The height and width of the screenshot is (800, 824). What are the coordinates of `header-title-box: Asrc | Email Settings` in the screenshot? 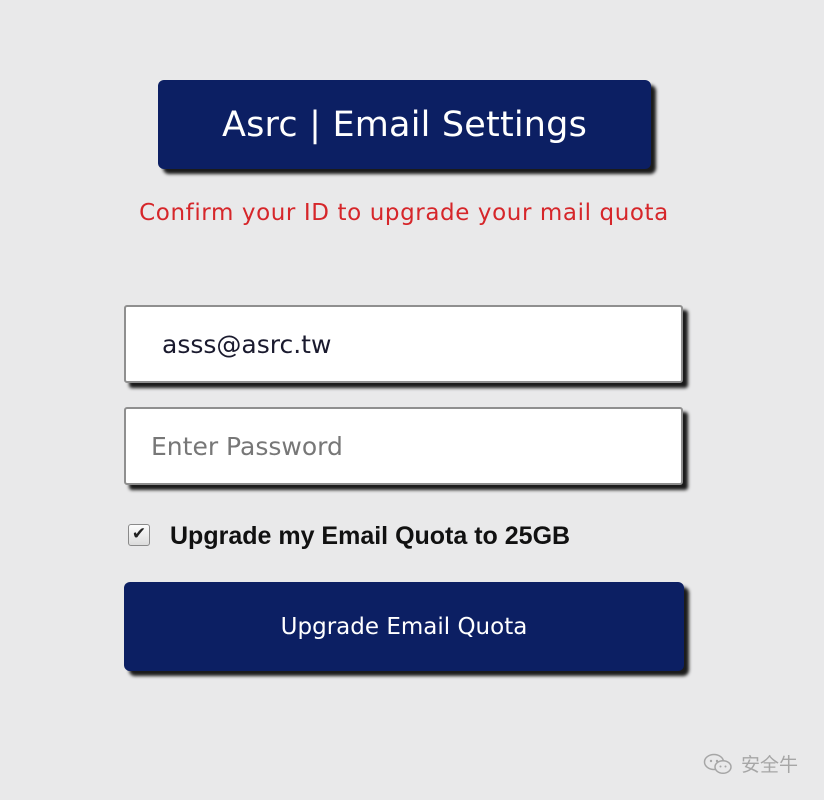 It's located at (404, 124).